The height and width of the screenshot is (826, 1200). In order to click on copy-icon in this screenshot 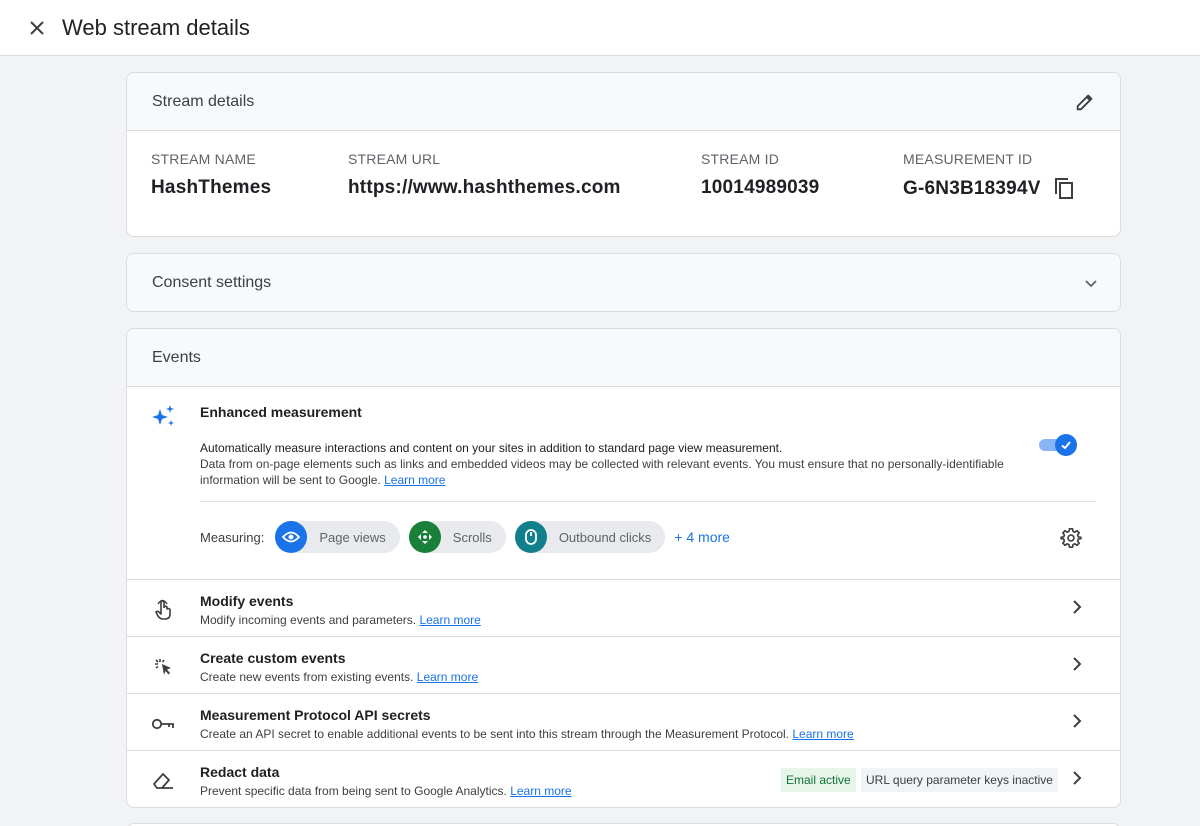, I will do `click(1064, 189)`.